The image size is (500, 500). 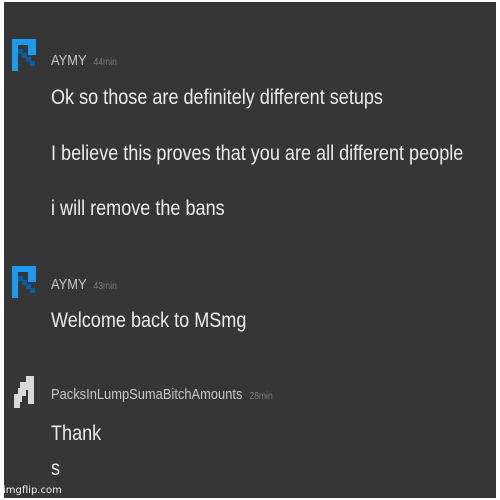 I want to click on message-text: Welcome back to MSmg, so click(x=149, y=320).